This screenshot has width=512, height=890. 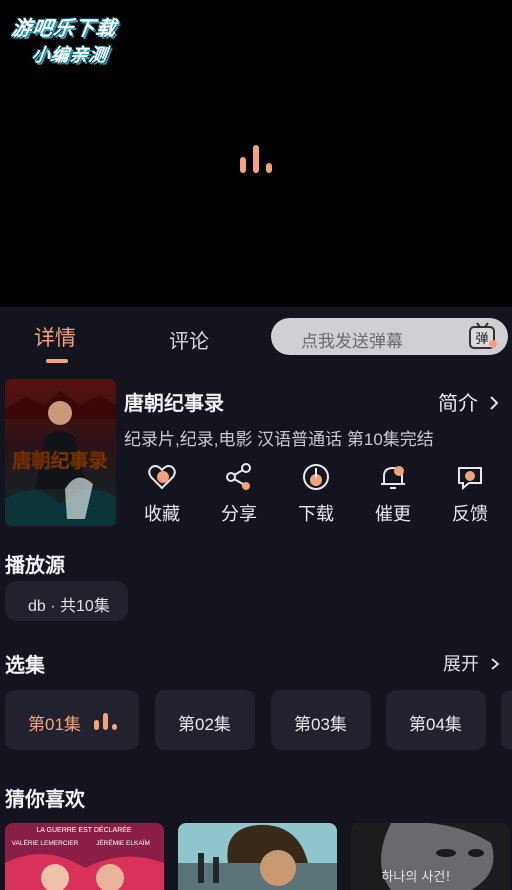 I want to click on download-icon, so click(x=316, y=477).